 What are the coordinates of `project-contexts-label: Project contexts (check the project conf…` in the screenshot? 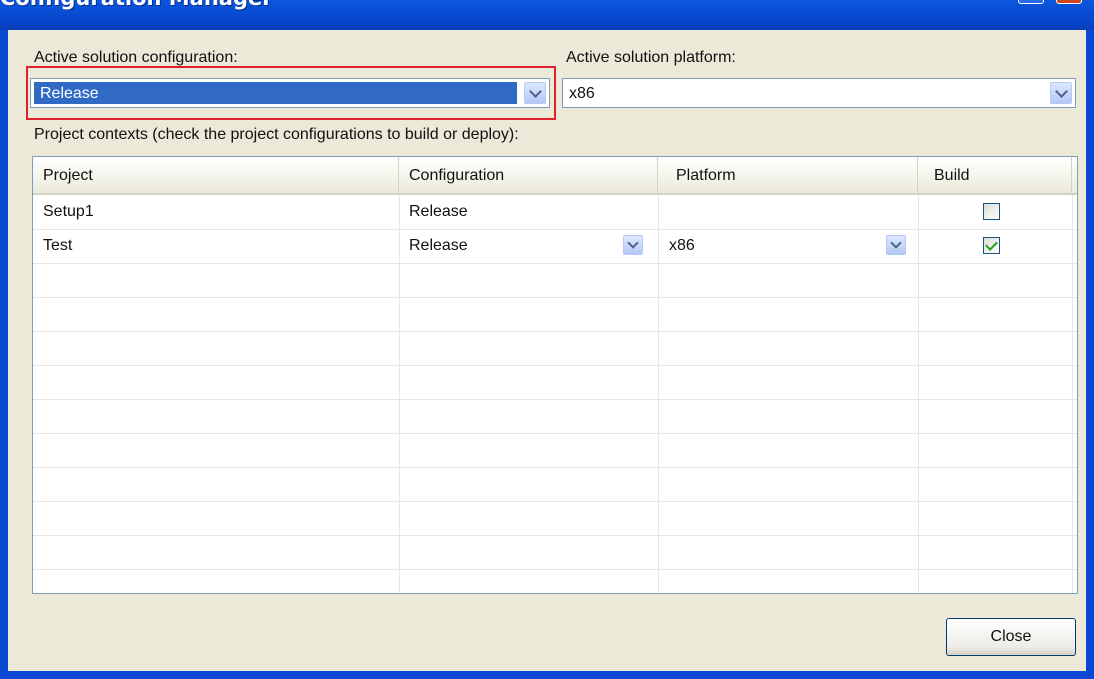 It's located at (276, 134).